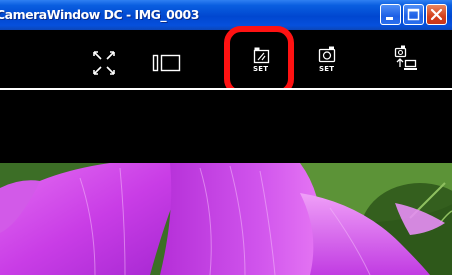  I want to click on transfer-to-computer-icon, so click(405, 57).